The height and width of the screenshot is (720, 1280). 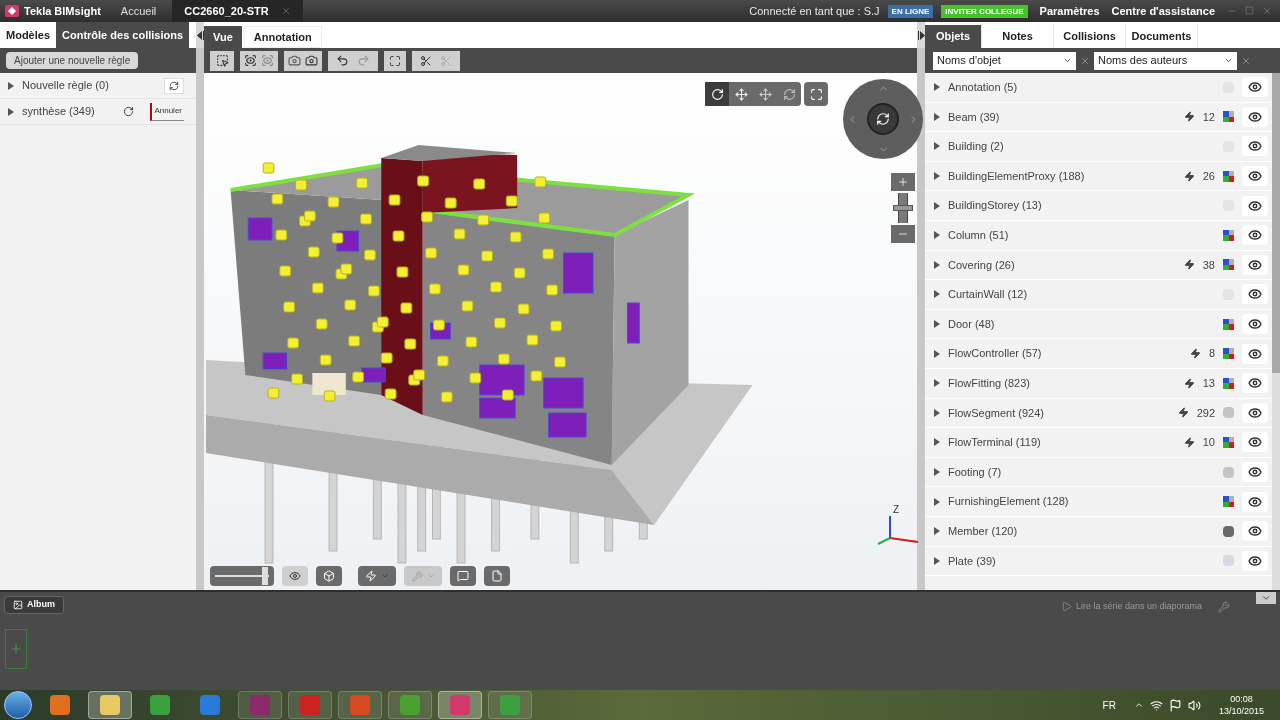 What do you see at coordinates (1098, 383) in the screenshot?
I see `object-row: FlowFitting (823) 13` at bounding box center [1098, 383].